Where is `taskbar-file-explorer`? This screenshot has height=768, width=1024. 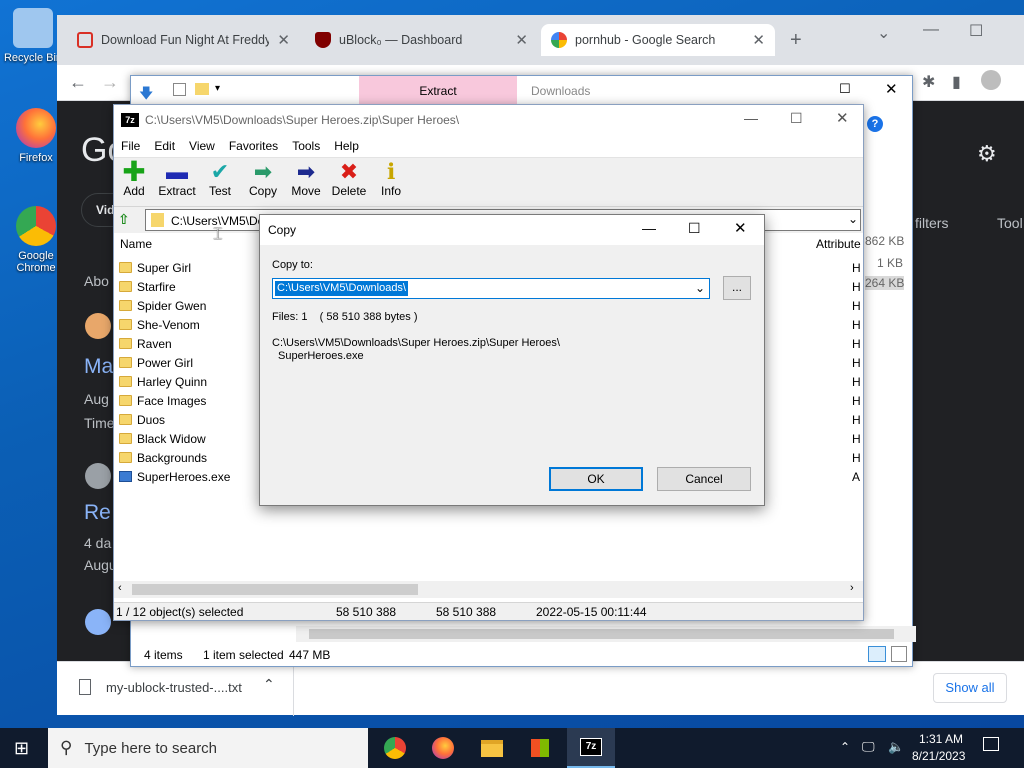 taskbar-file-explorer is located at coordinates (492, 748).